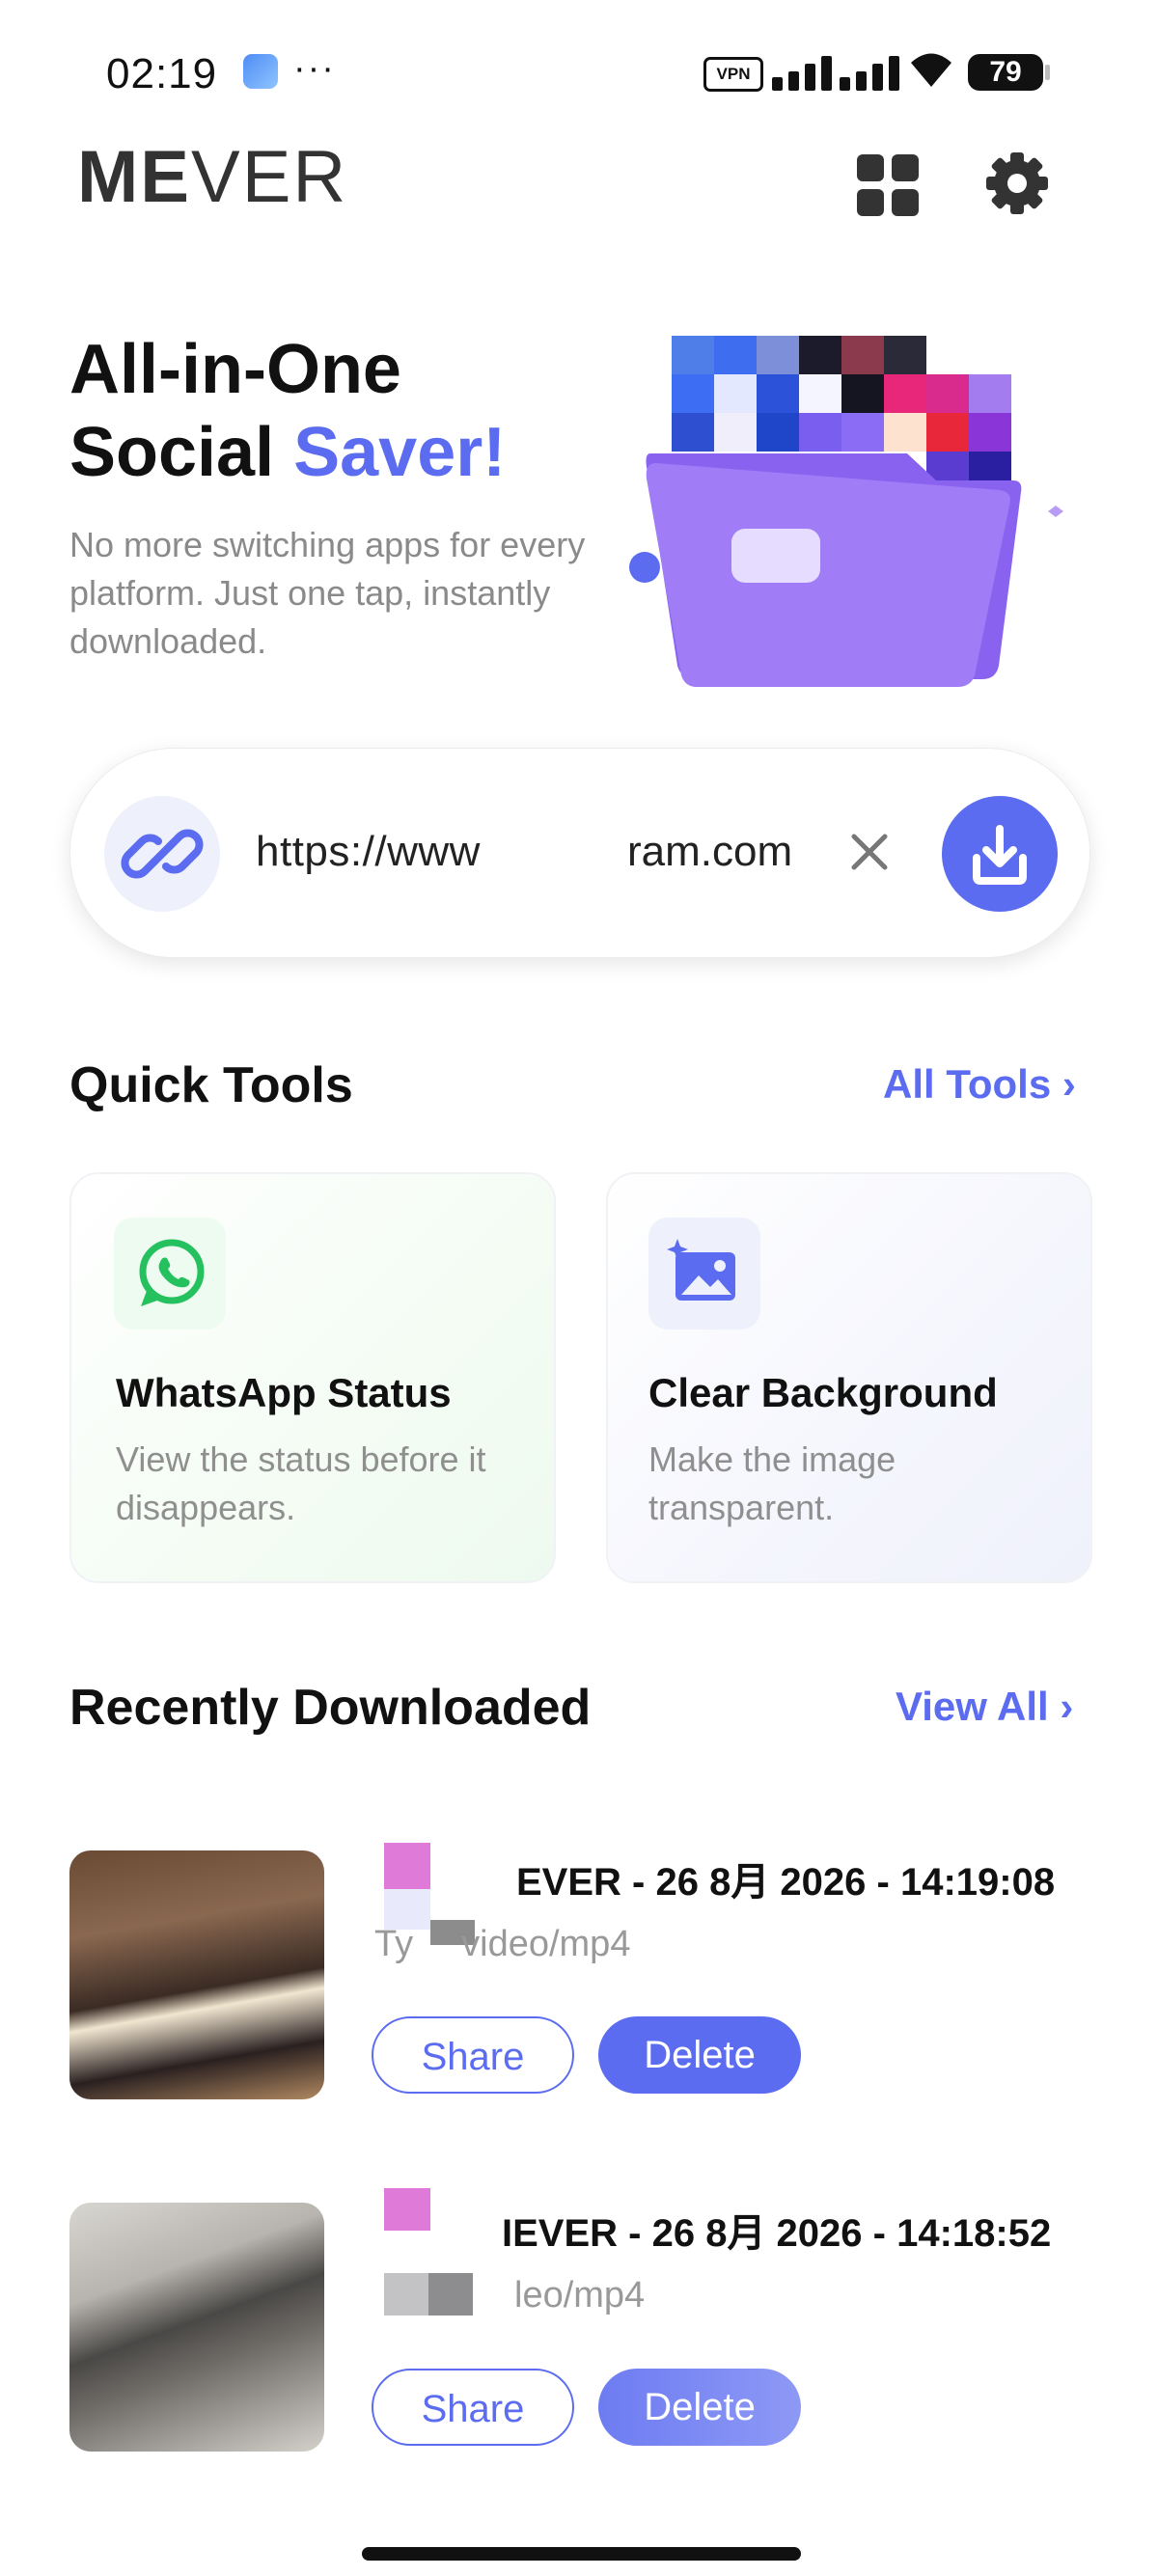 This screenshot has height=2576, width=1158. What do you see at coordinates (284, 1393) in the screenshot?
I see `whatsapp-card-title: WhatsApp Status` at bounding box center [284, 1393].